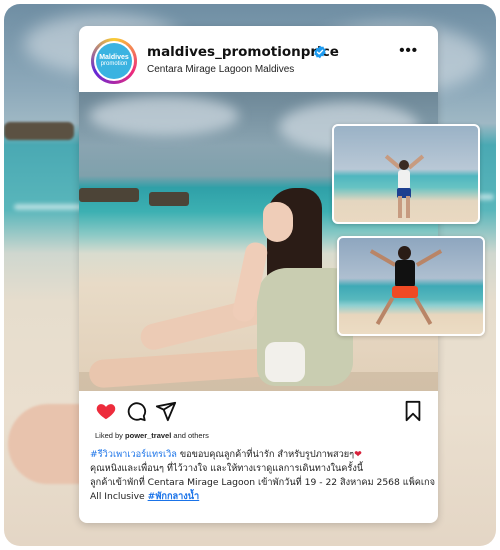 The width and height of the screenshot is (500, 550). I want to click on caption-hashtag-2: #พักกลางน้ำ, so click(174, 496).